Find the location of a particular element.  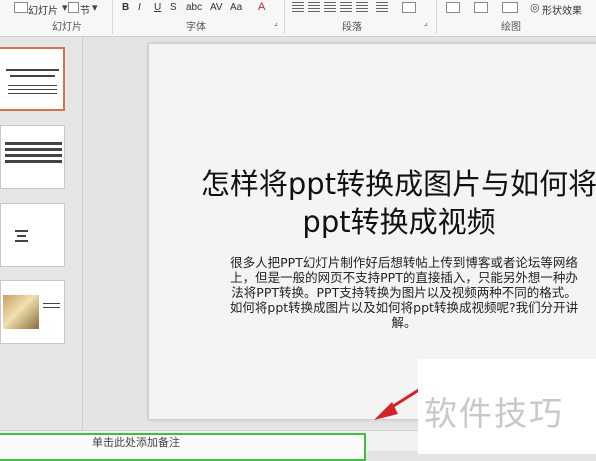

slide-thumbnail-pane is located at coordinates (41, 233).